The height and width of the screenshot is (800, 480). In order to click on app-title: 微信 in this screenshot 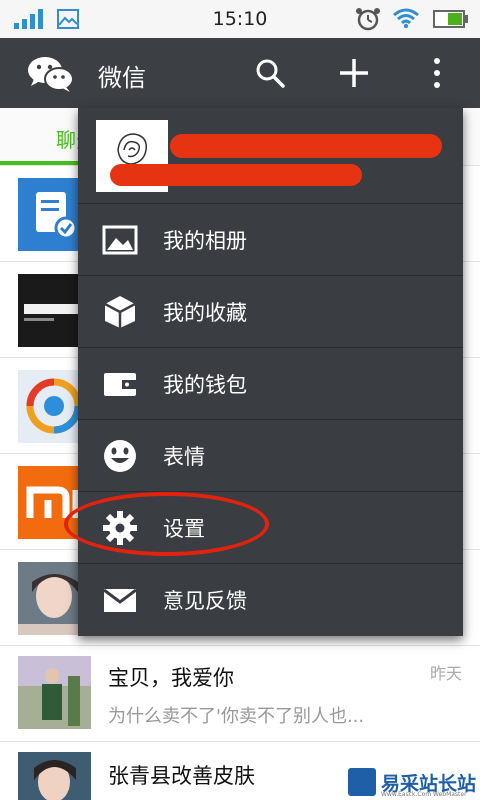, I will do `click(122, 78)`.